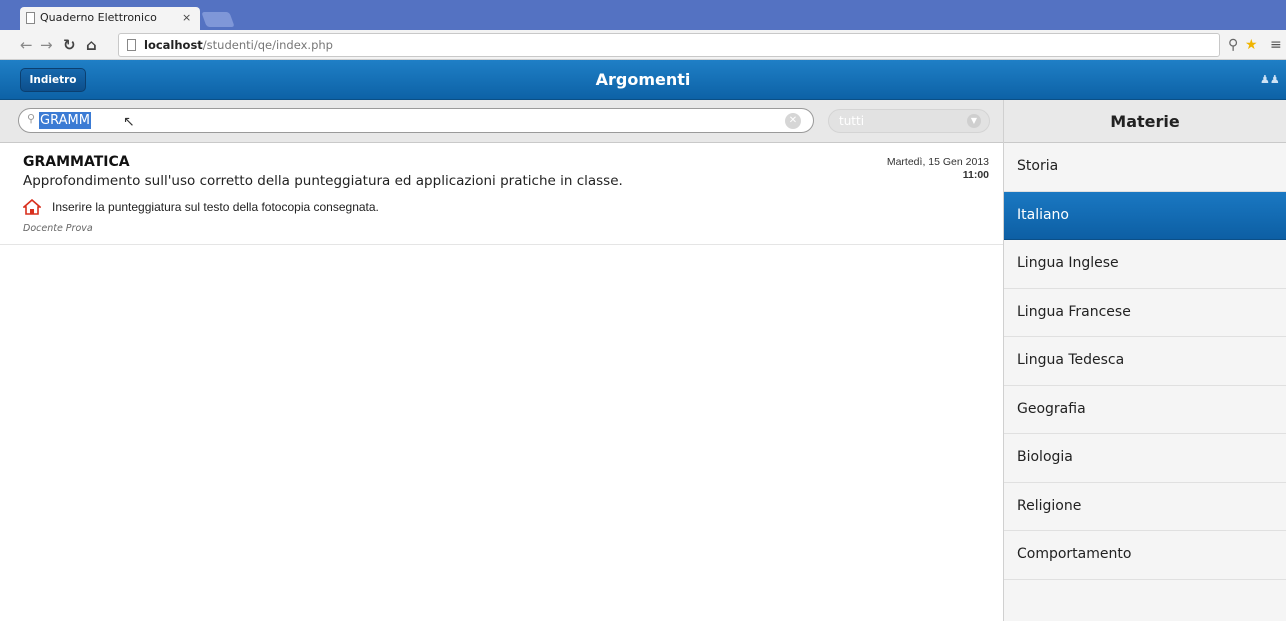  I want to click on teacher-name: Docente Prova, so click(58, 228).